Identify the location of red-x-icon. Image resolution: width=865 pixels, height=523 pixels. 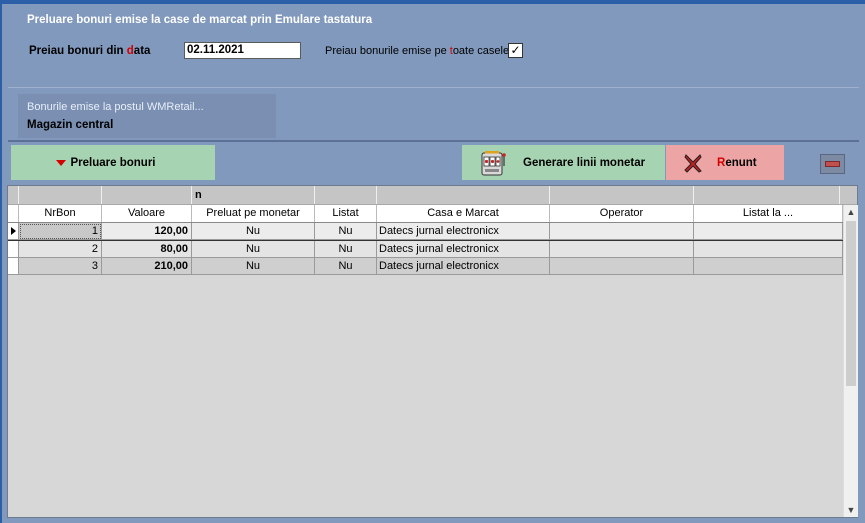
(693, 163).